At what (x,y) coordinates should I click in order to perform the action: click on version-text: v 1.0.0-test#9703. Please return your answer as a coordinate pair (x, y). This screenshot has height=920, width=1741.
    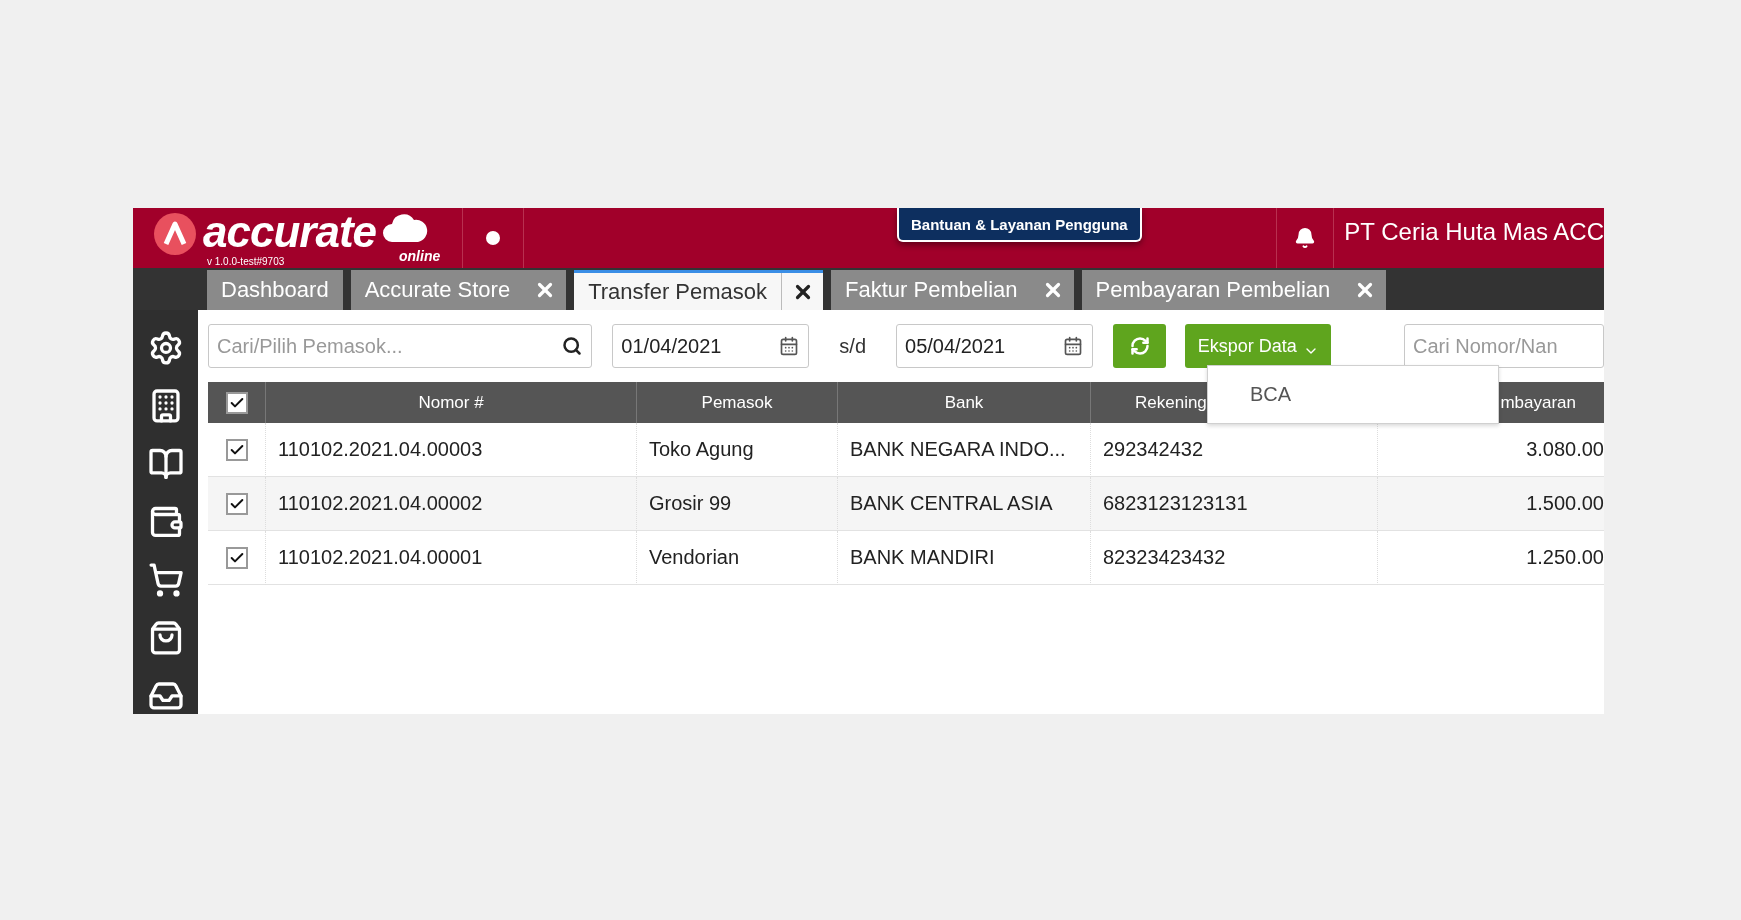
    Looking at the image, I should click on (246, 261).